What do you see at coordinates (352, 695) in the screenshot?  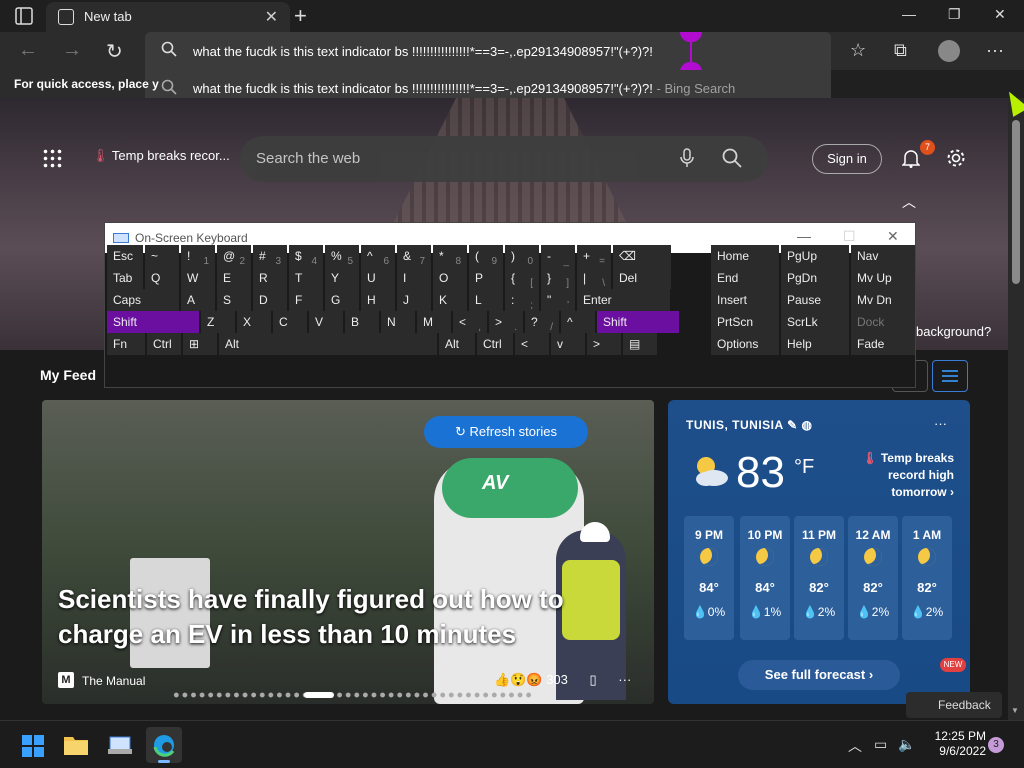 I see `carousel-dots` at bounding box center [352, 695].